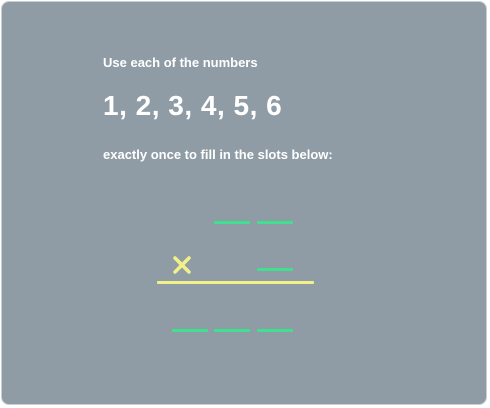 The width and height of the screenshot is (490, 408). What do you see at coordinates (190, 330) in the screenshot?
I see `digit-slot-result-hundreds` at bounding box center [190, 330].